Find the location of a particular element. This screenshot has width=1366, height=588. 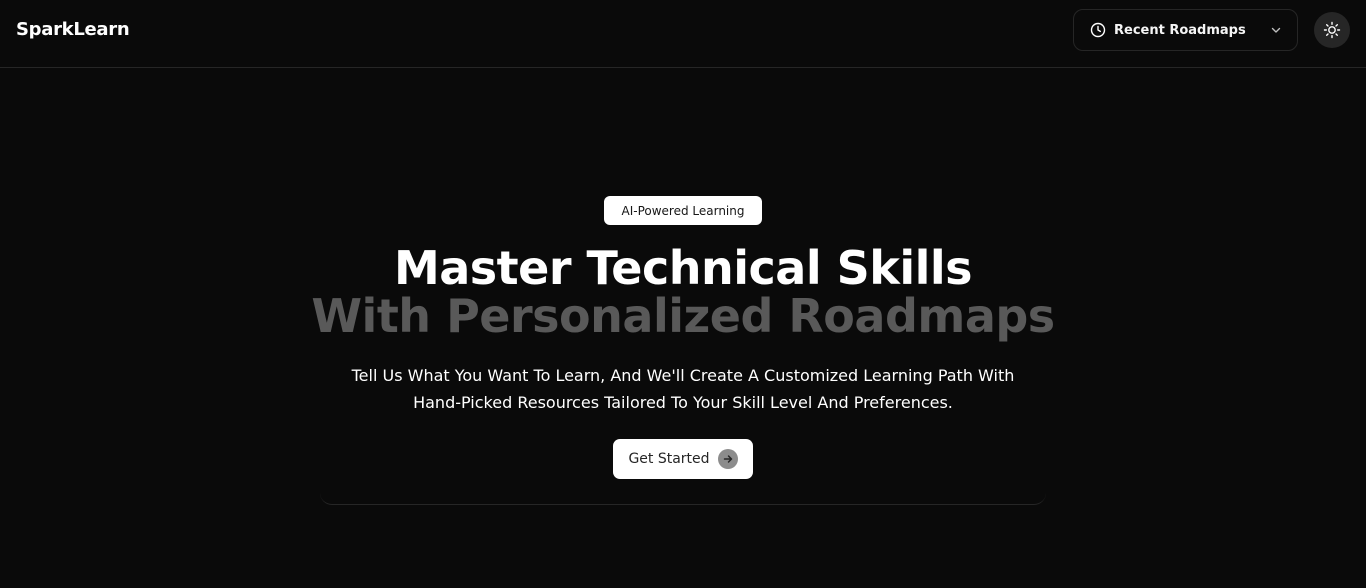

hero-headline-secondary: With Personalized Roadmaps is located at coordinates (683, 316).